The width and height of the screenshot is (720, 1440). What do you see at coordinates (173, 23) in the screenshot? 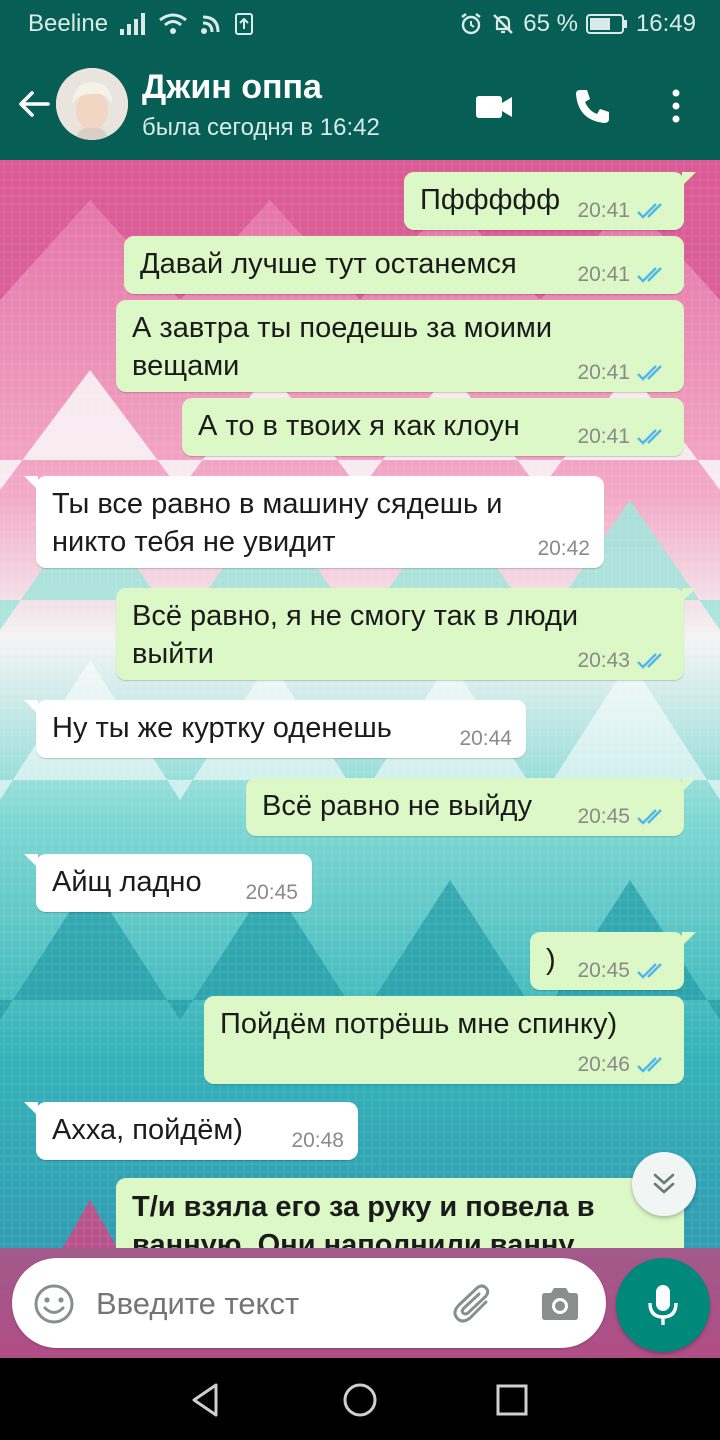
I see `wifi-icon` at bounding box center [173, 23].